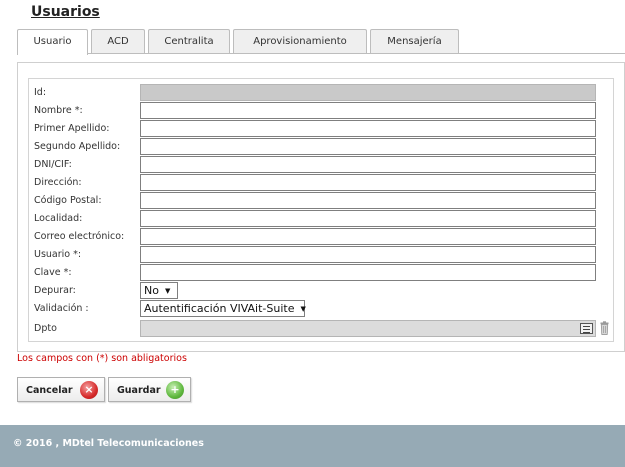 The image size is (625, 467). What do you see at coordinates (49, 390) in the screenshot?
I see `cancel-button-label: Cancelar` at bounding box center [49, 390].